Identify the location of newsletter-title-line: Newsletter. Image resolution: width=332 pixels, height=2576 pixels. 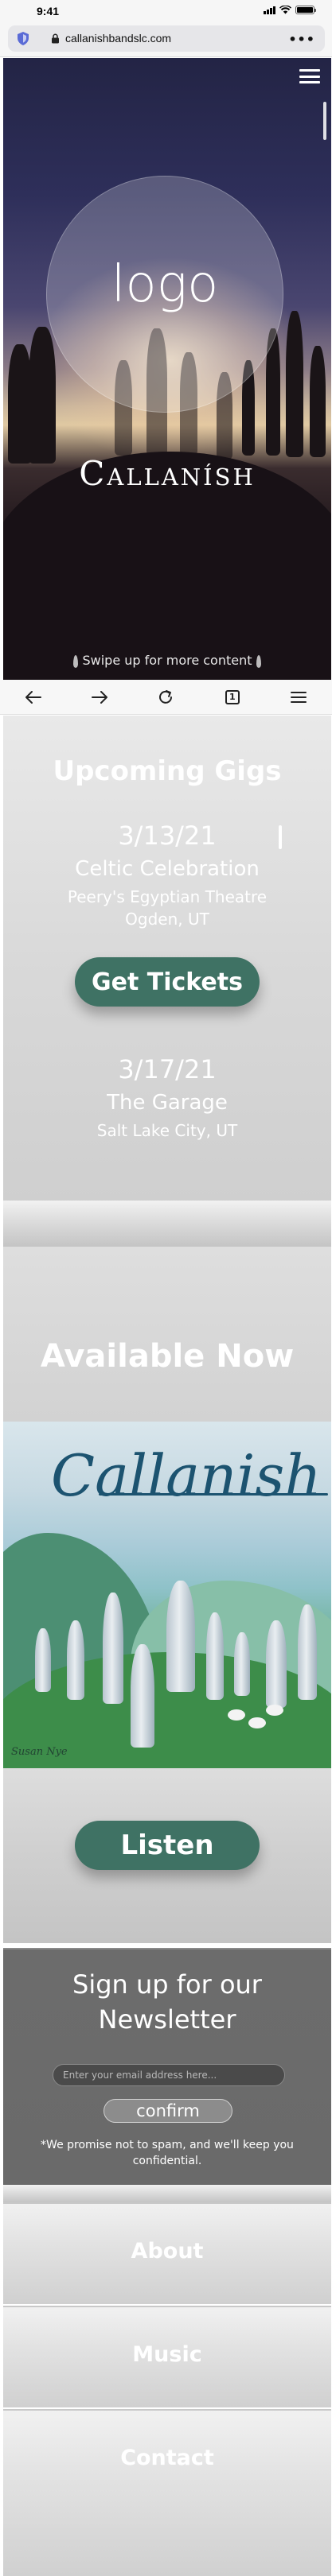
(167, 2019).